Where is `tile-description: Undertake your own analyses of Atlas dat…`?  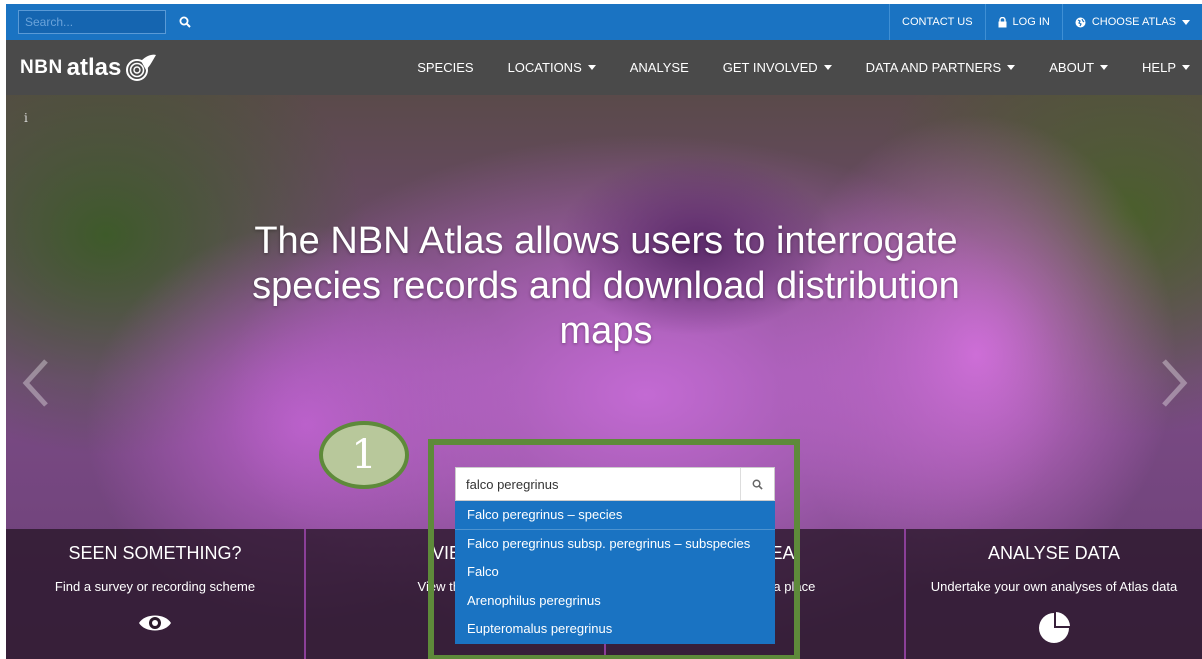 tile-description: Undertake your own analyses of Atlas dat… is located at coordinates (1054, 586).